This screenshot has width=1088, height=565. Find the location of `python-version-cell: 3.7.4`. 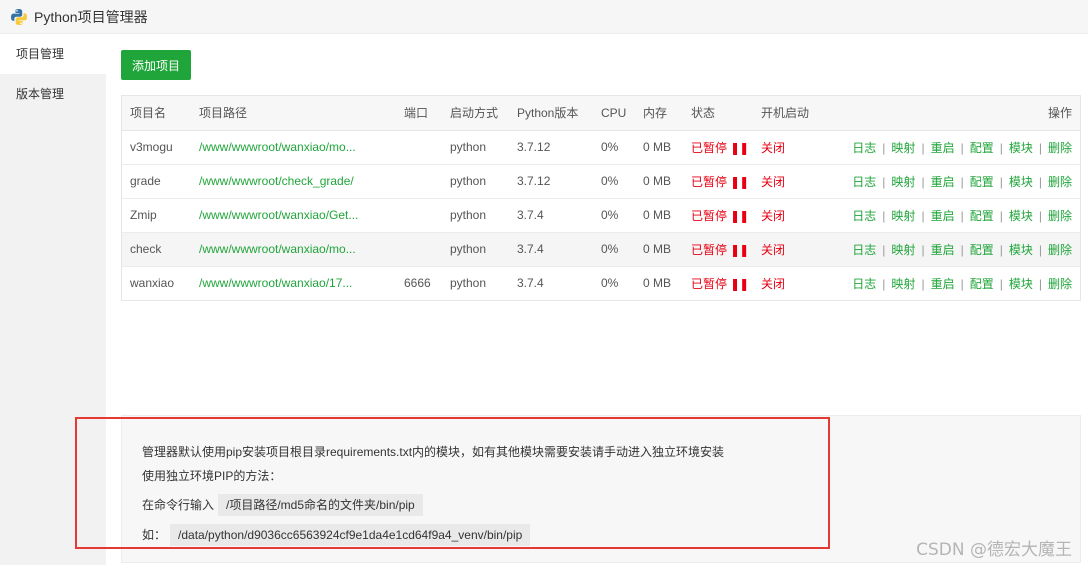

python-version-cell: 3.7.4 is located at coordinates (530, 283).